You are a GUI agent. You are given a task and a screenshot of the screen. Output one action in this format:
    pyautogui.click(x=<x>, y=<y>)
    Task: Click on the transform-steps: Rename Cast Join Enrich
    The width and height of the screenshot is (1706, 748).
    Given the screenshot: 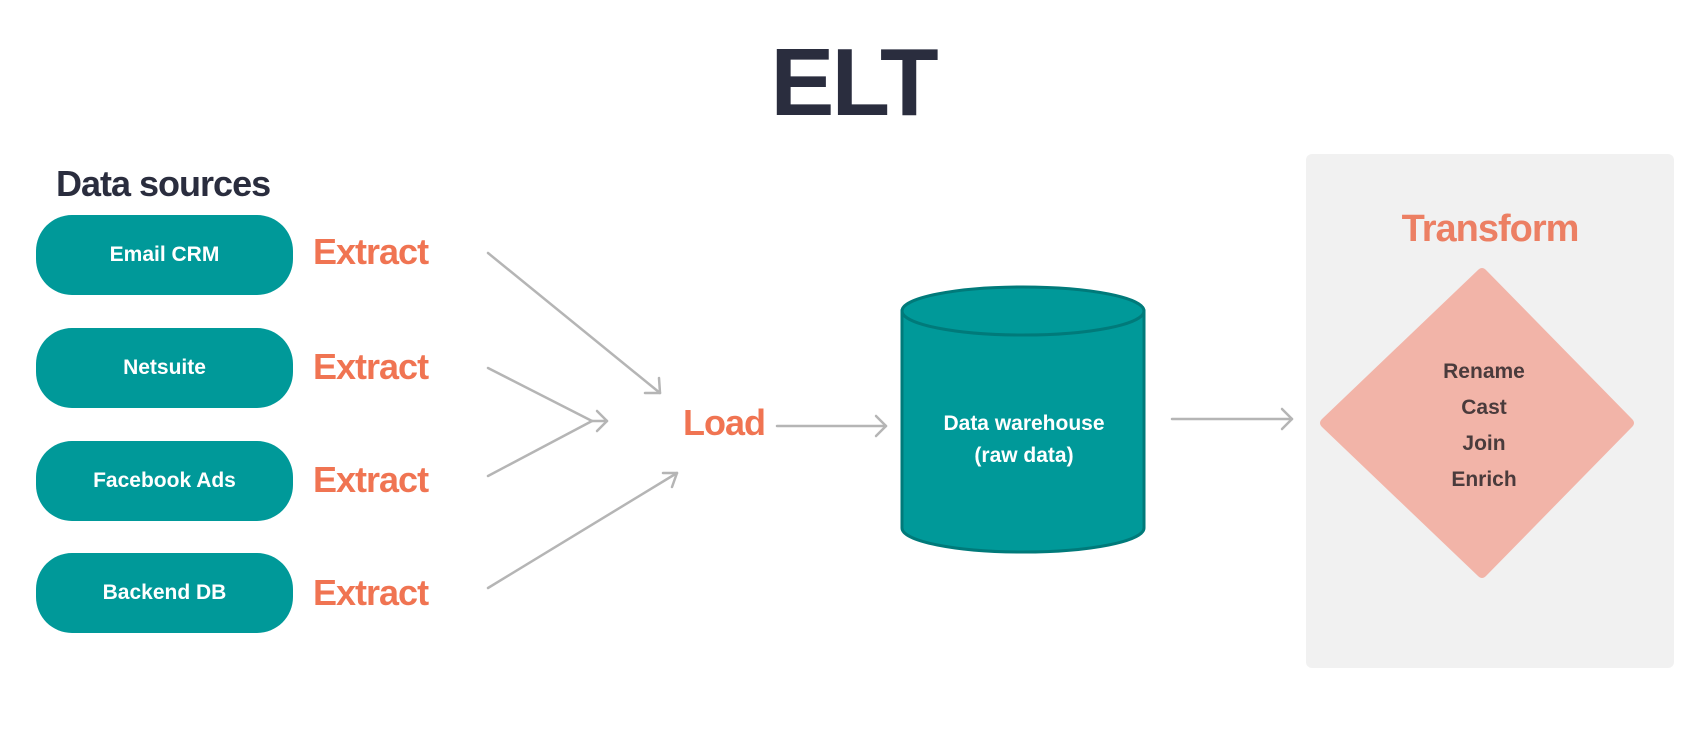 What is the action you would take?
    pyautogui.click(x=1484, y=426)
    